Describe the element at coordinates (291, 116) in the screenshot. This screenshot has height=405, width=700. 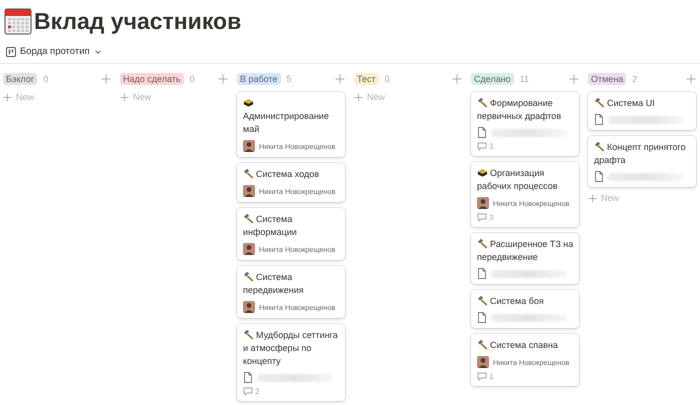
I see `card-title: Администрирование май` at that location.